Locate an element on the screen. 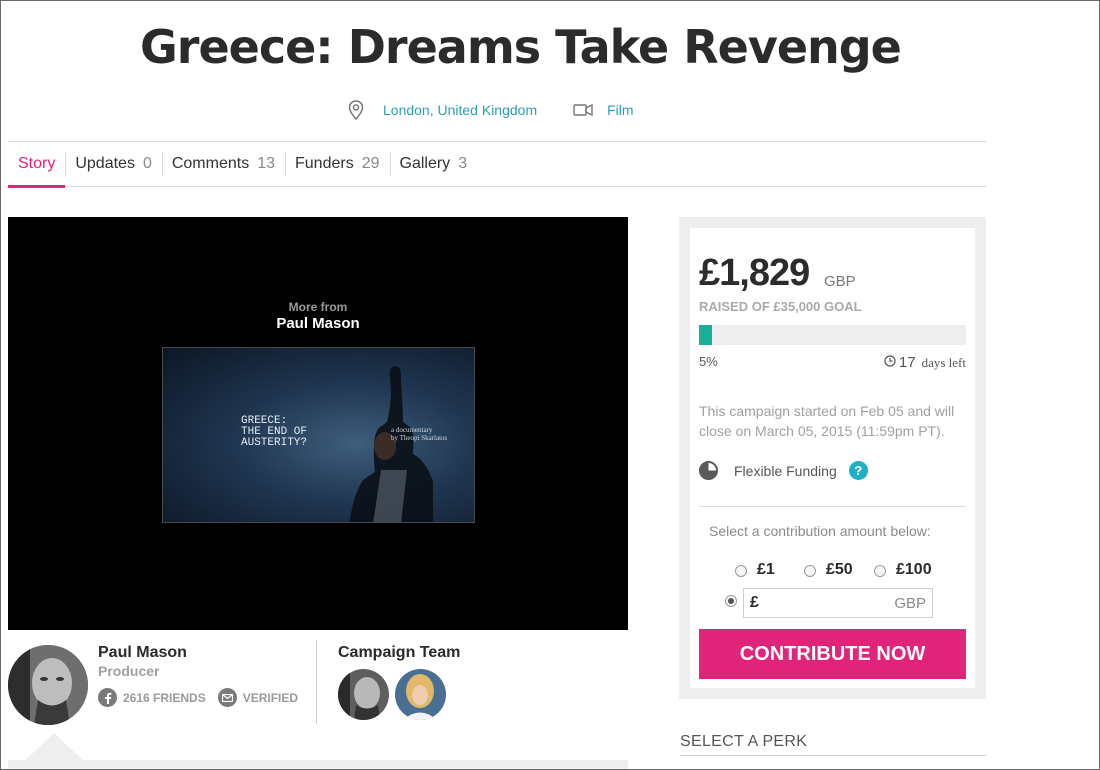 This screenshot has height=770, width=1100. producer-name: Paul Mason is located at coordinates (142, 653).